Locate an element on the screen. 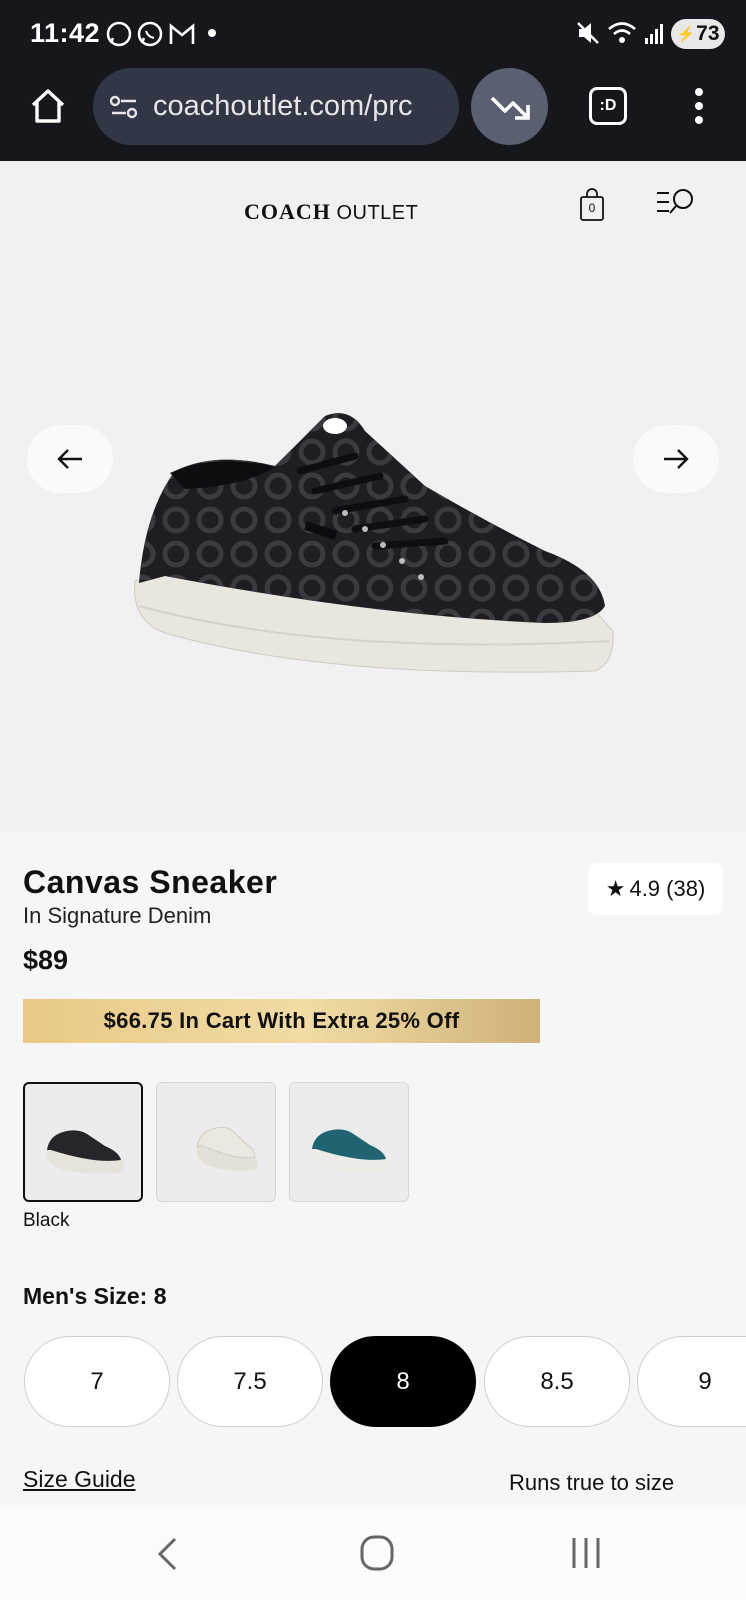  site-settings-icon is located at coordinates (124, 107).